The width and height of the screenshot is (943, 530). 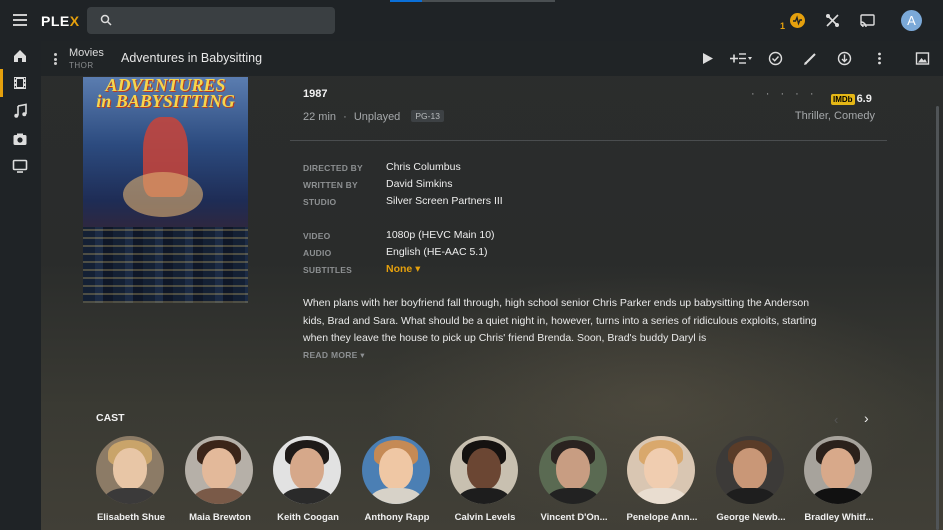 What do you see at coordinates (536, 167) in the screenshot?
I see `director-name: Chris Columbus` at bounding box center [536, 167].